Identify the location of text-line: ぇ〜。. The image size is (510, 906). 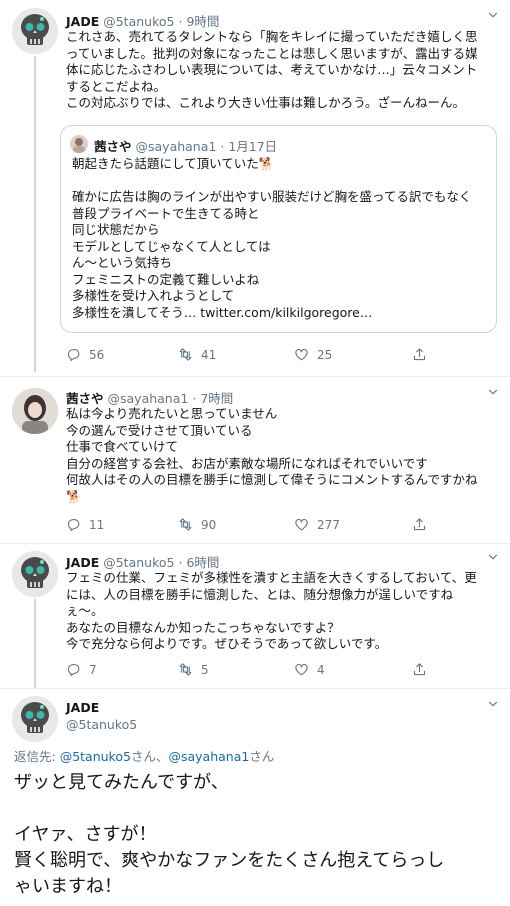
(85, 610).